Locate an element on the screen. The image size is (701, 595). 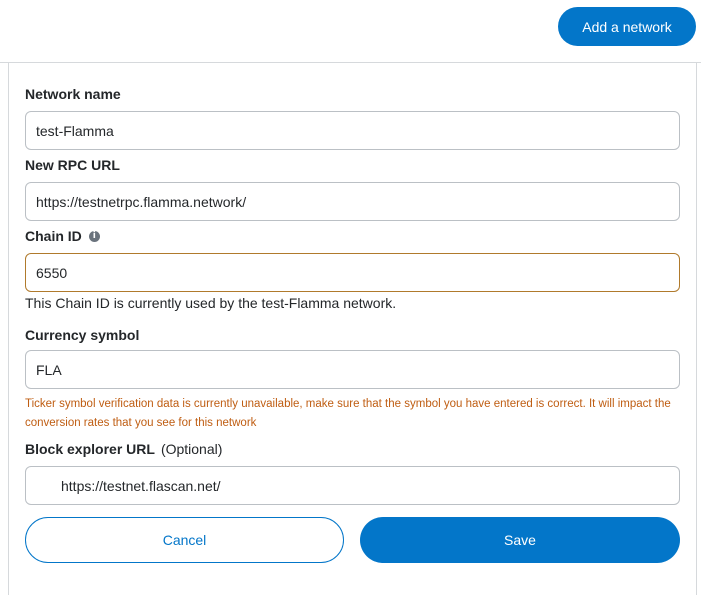
currency-symbol-label-text: Currency symbol is located at coordinates (82, 335).